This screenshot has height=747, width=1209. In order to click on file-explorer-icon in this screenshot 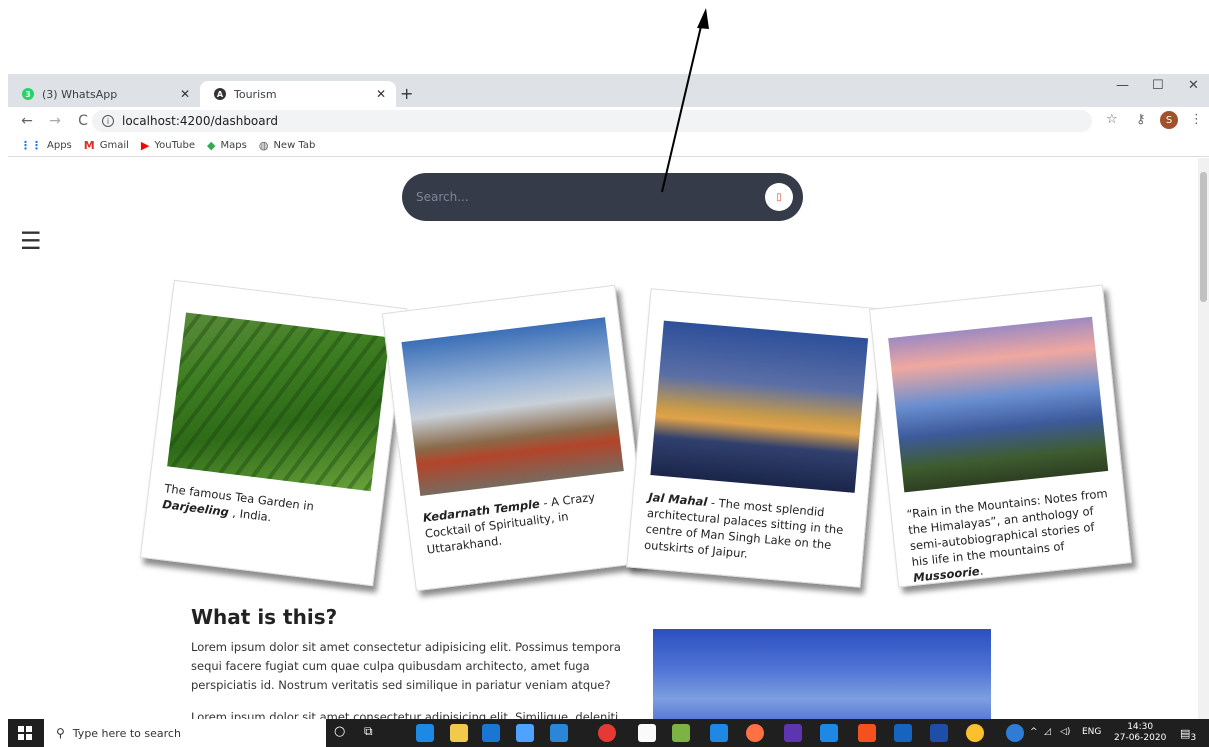, I will do `click(459, 733)`.